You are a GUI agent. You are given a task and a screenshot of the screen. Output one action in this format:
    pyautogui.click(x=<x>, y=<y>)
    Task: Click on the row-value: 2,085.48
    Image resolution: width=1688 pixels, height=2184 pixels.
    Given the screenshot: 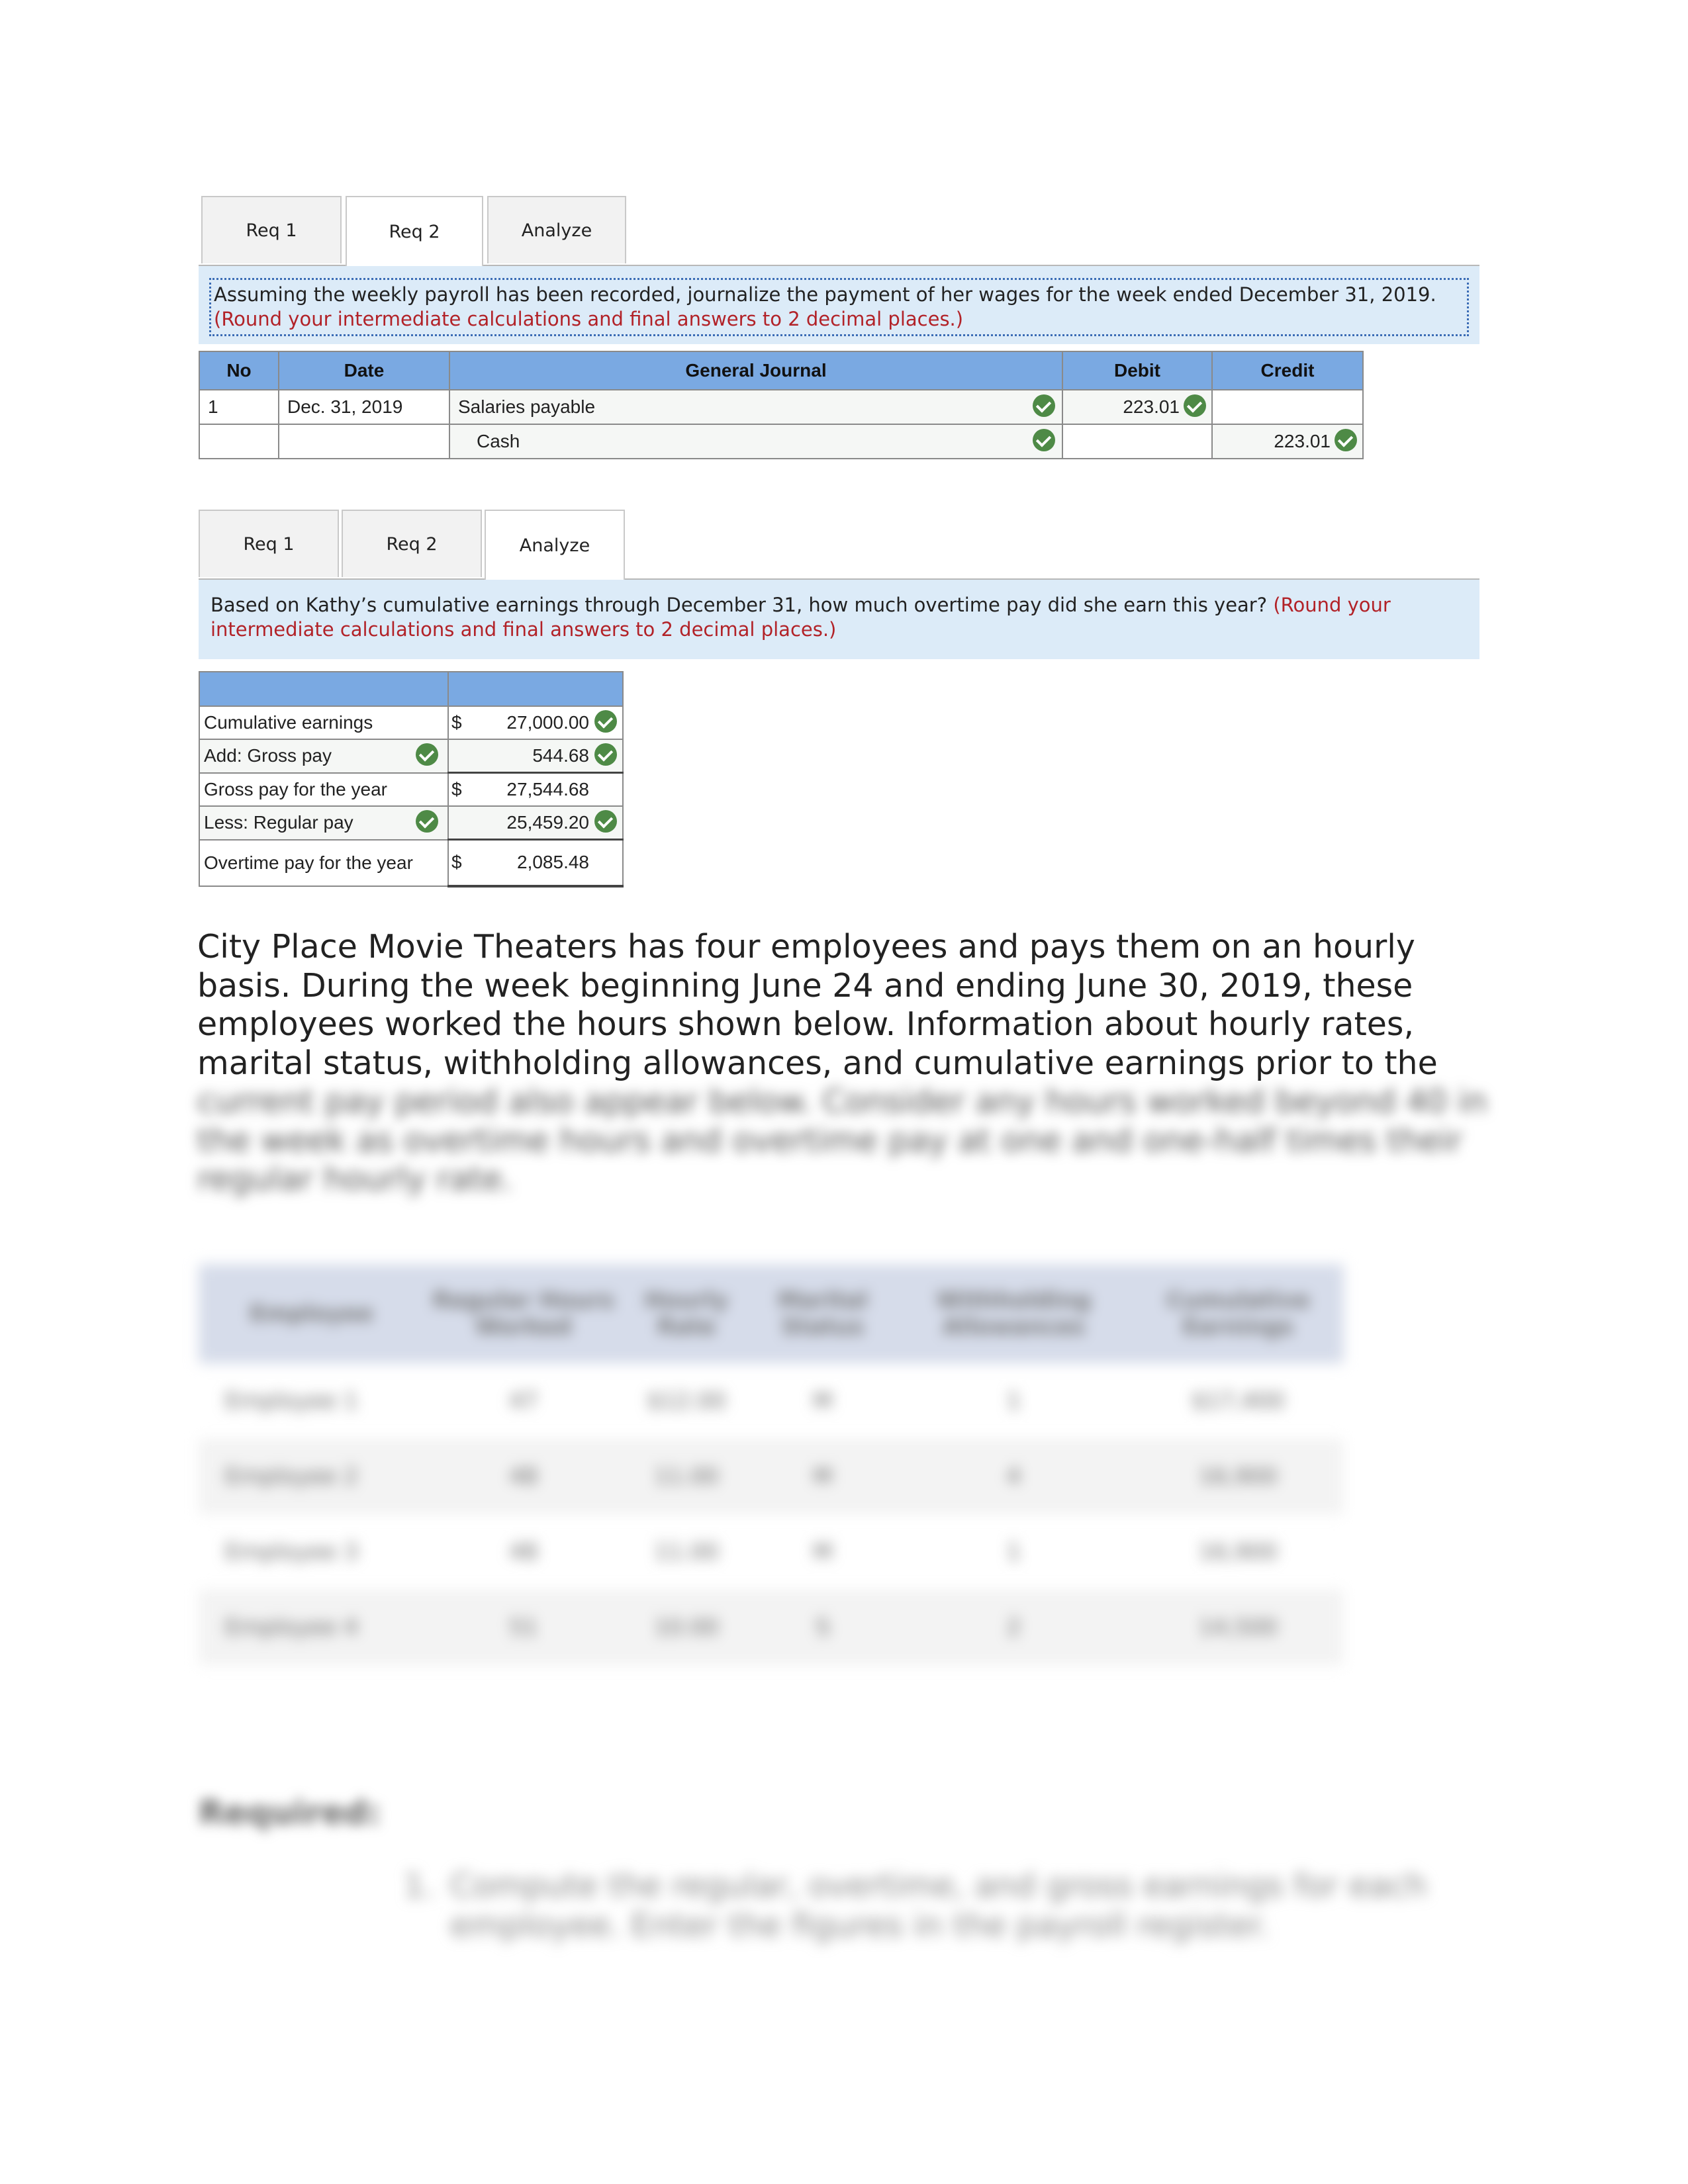 What is the action you would take?
    pyautogui.click(x=553, y=862)
    